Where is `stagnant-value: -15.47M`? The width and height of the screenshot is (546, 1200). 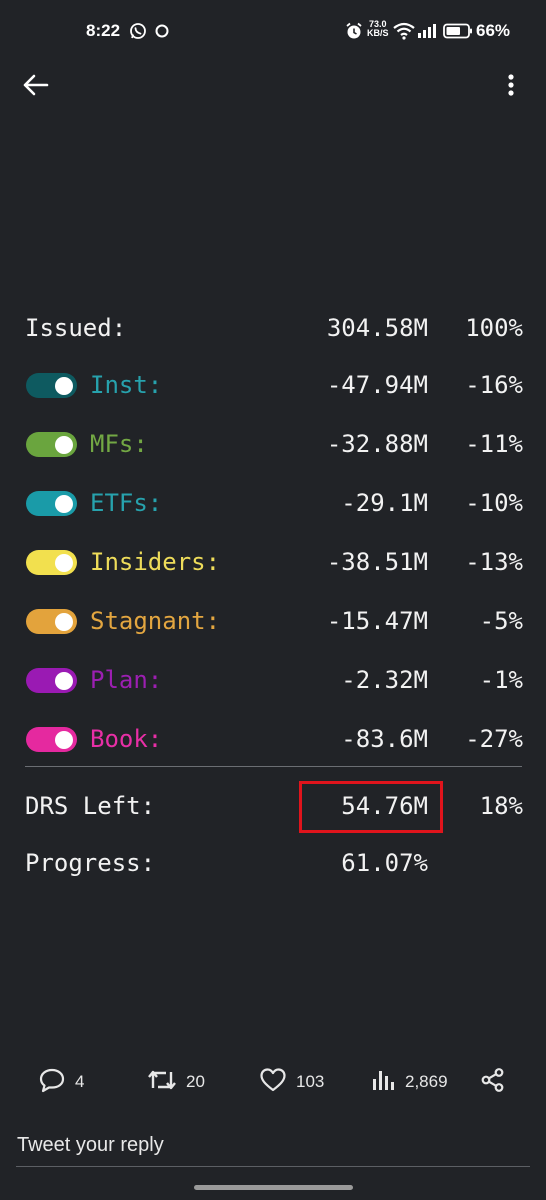 stagnant-value: -15.47M is located at coordinates (377, 621).